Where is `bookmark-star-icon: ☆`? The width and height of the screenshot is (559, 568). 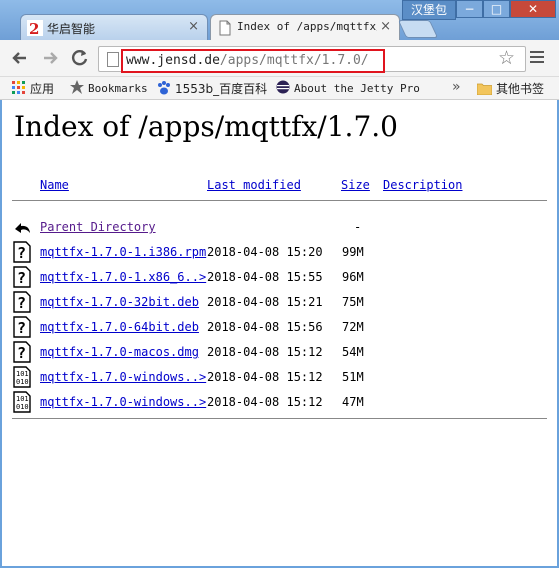
bookmark-star-icon: ☆ is located at coordinates (506, 58).